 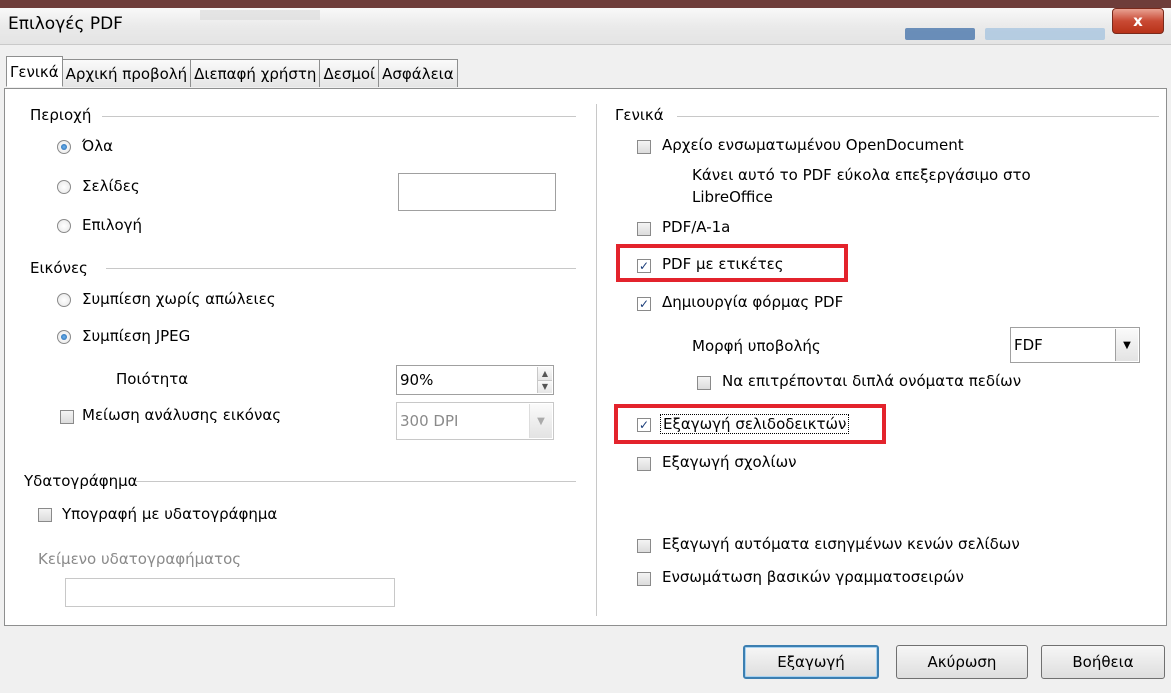 What do you see at coordinates (585, 4) in the screenshot?
I see `title-bar-accent` at bounding box center [585, 4].